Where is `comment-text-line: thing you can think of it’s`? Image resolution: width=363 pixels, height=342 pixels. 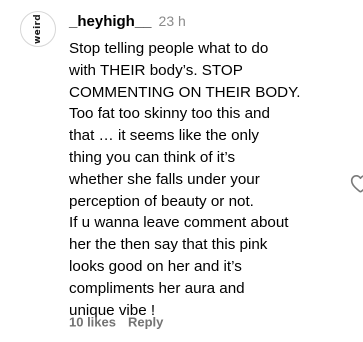
comment-text-line: thing you can think of it’s is located at coordinates (152, 157).